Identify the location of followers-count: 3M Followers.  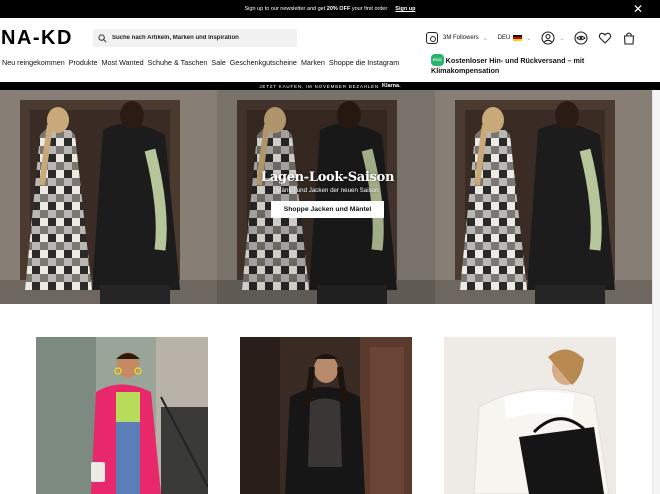
(461, 38).